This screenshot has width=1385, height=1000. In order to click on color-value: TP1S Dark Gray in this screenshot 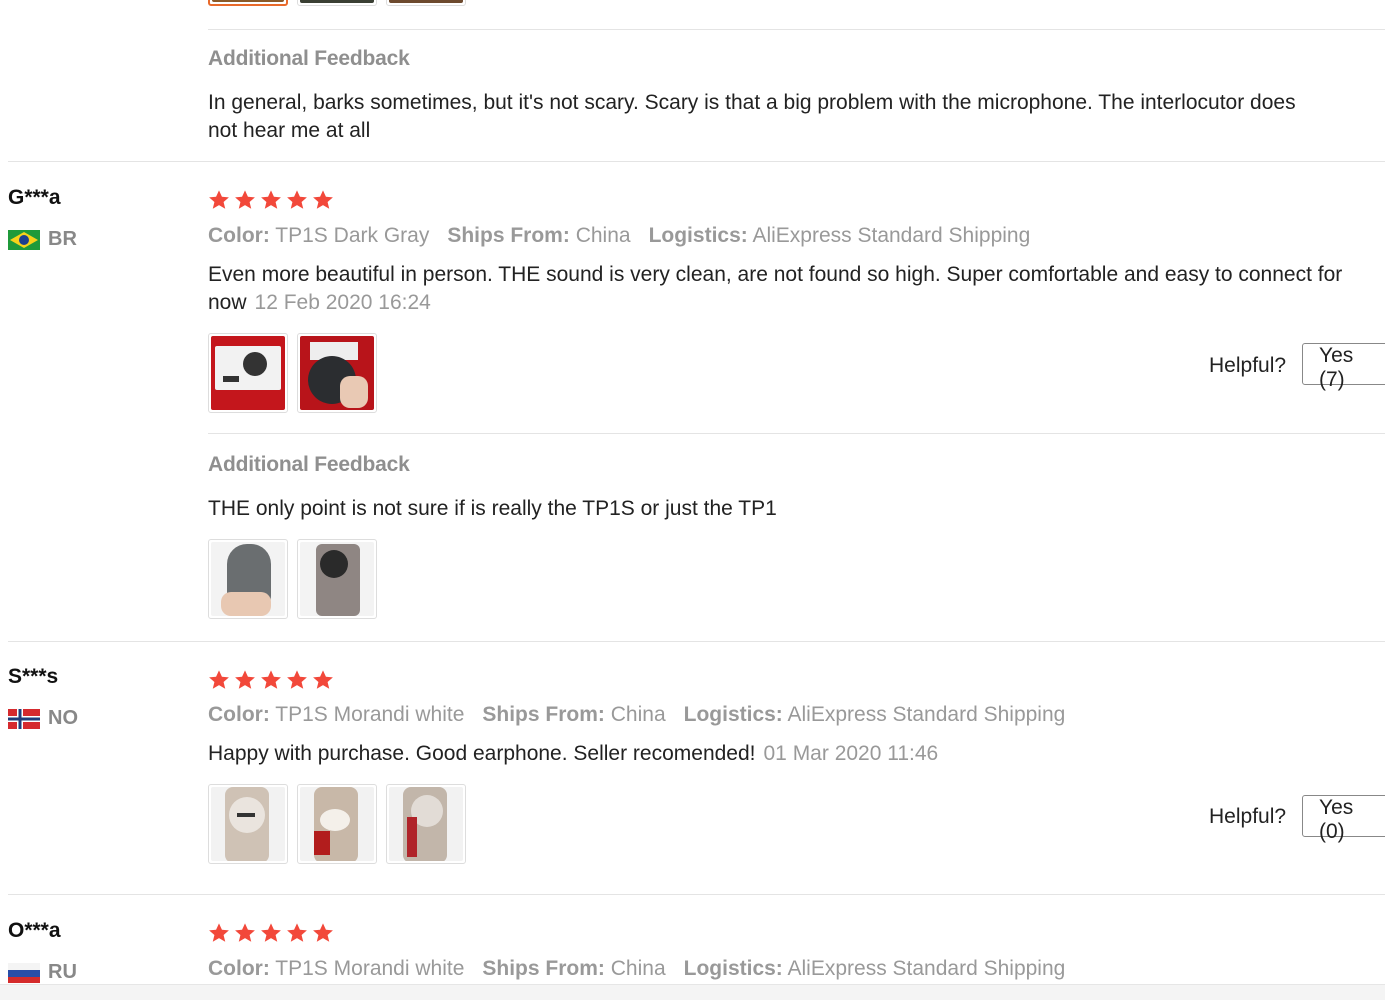, I will do `click(352, 235)`.